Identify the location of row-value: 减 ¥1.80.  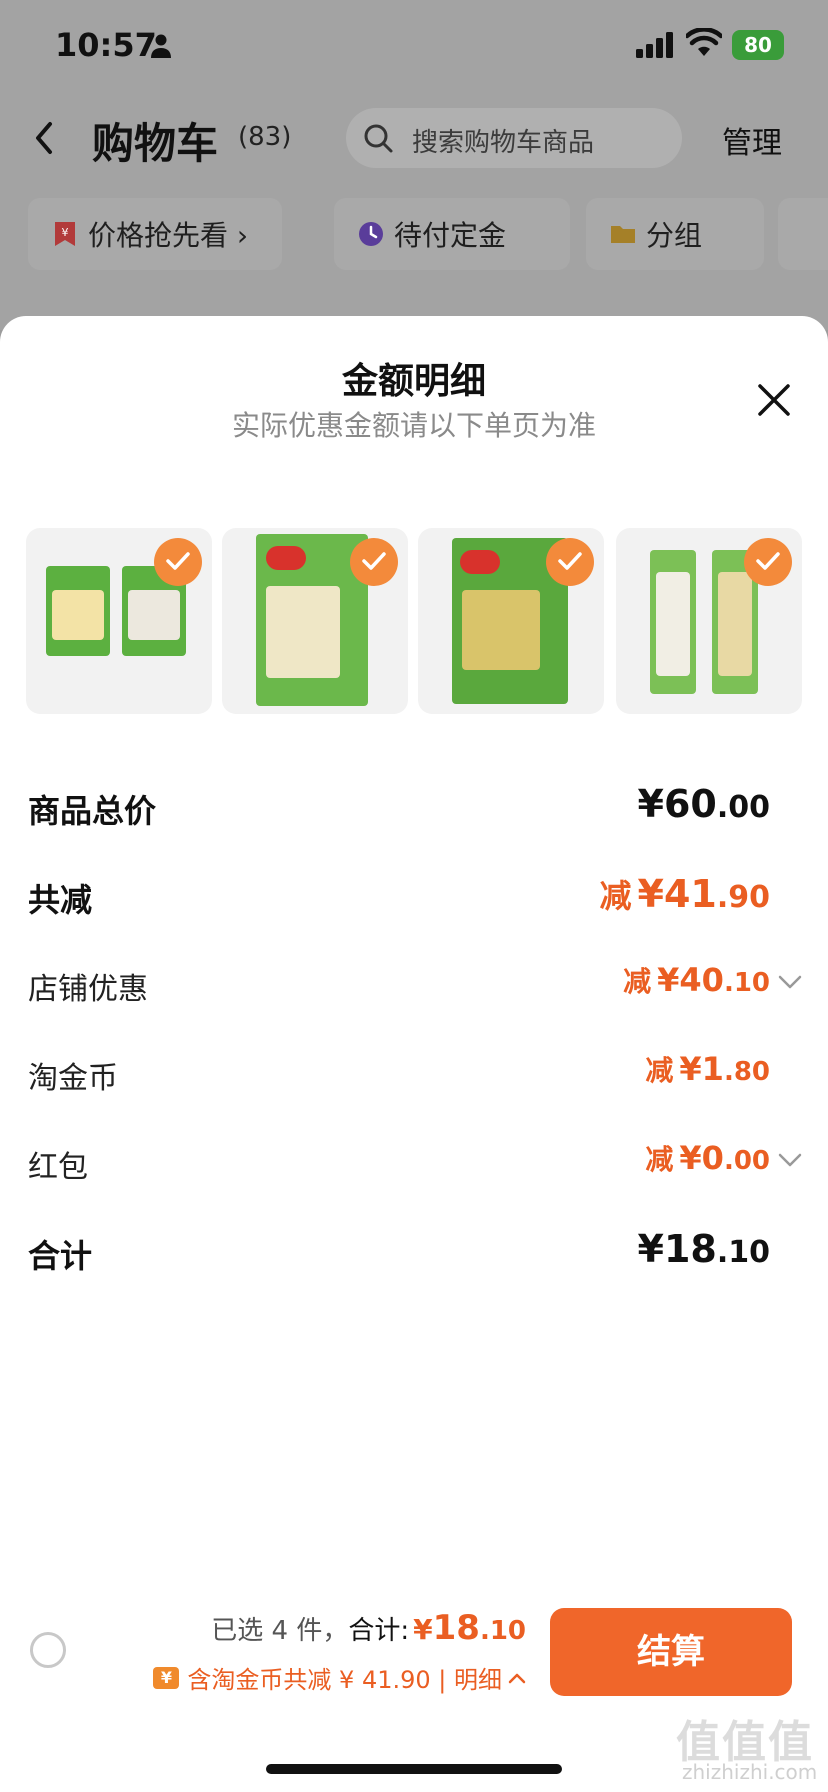
(707, 1069).